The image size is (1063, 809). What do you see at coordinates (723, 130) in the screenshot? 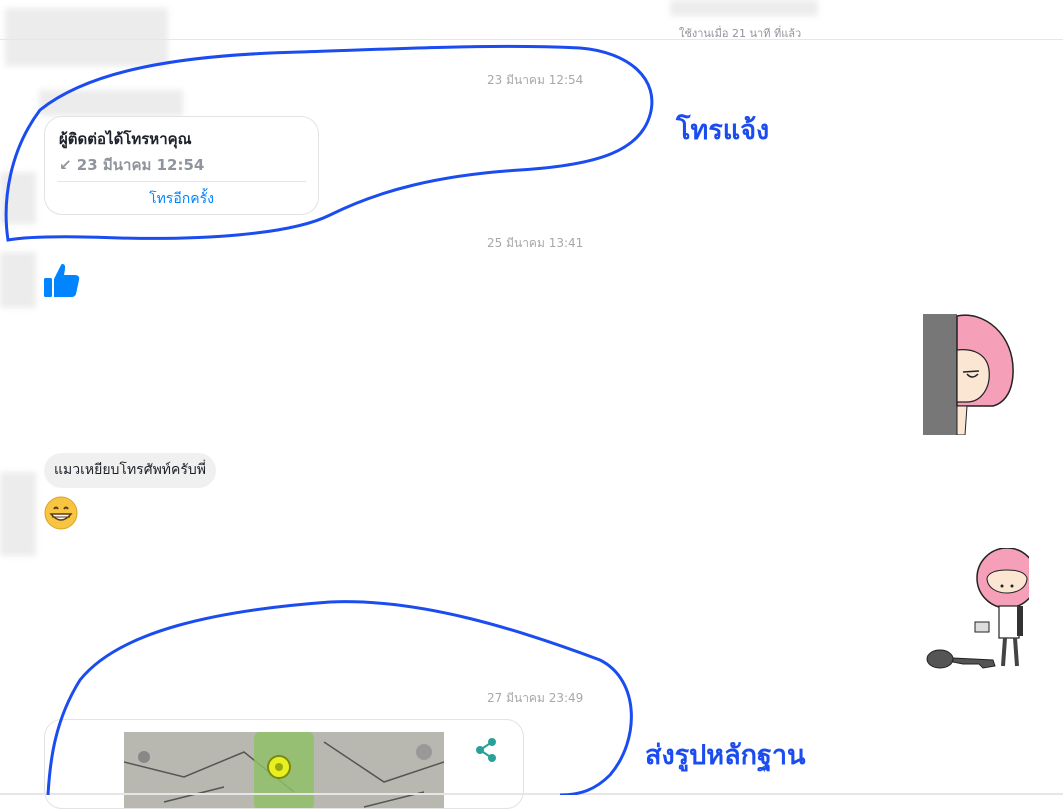
I see `annotation-text-call: โทรแจ้ง` at bounding box center [723, 130].